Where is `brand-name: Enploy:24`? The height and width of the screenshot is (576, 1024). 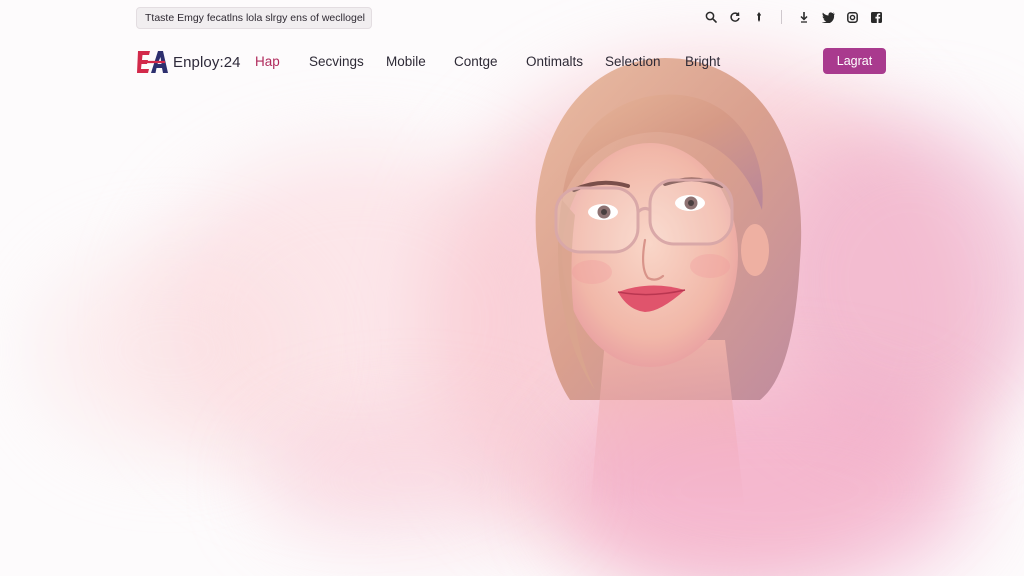
brand-name: Enploy:24 is located at coordinates (207, 62).